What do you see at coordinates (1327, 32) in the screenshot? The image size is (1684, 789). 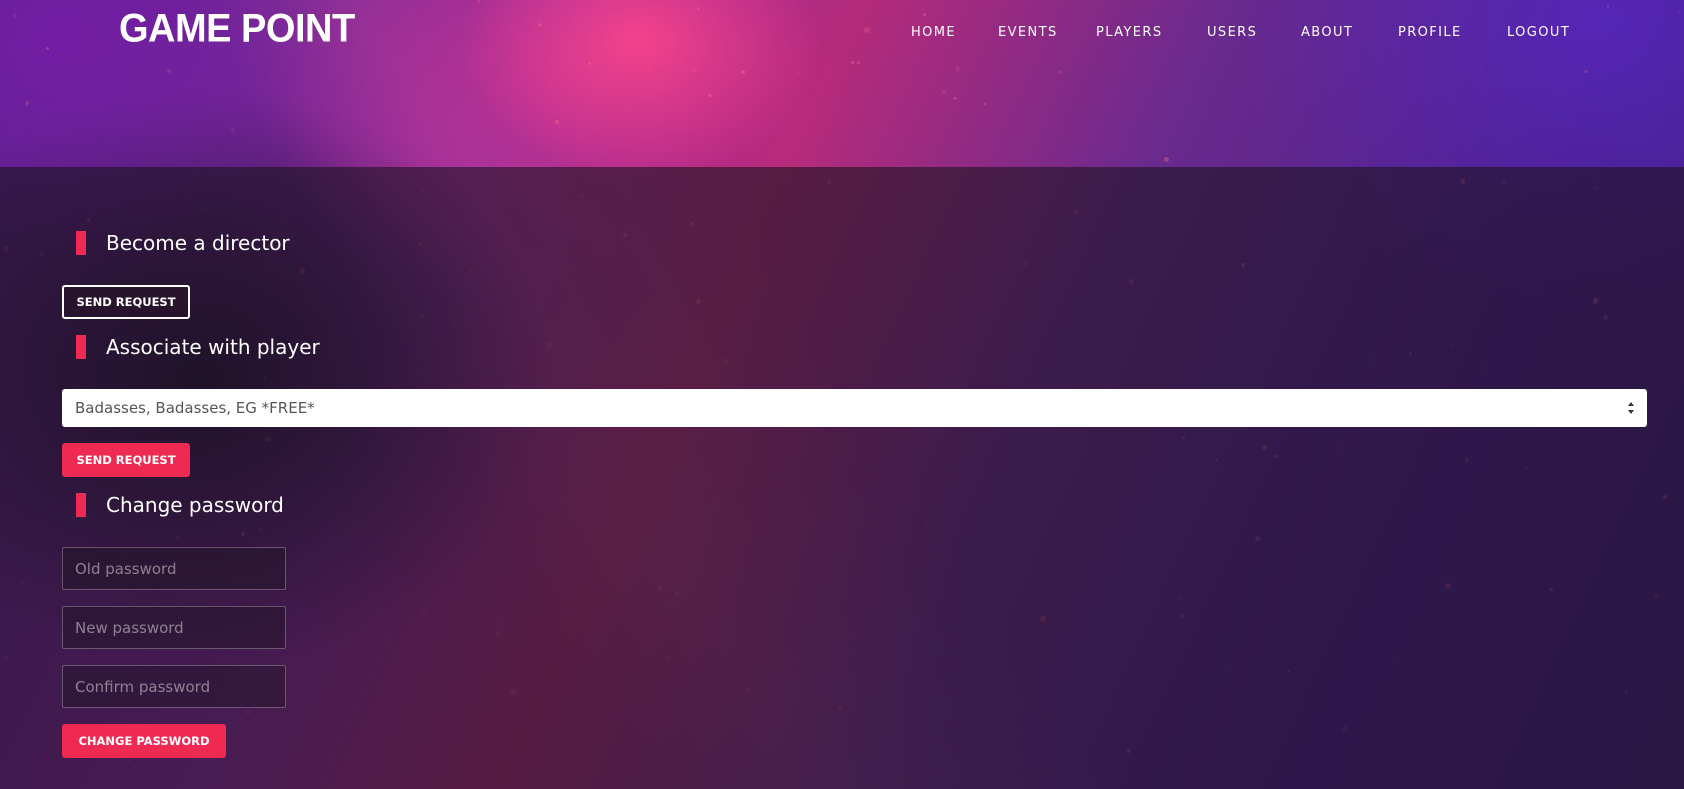 I see `nav-item-about: ABOUT` at bounding box center [1327, 32].